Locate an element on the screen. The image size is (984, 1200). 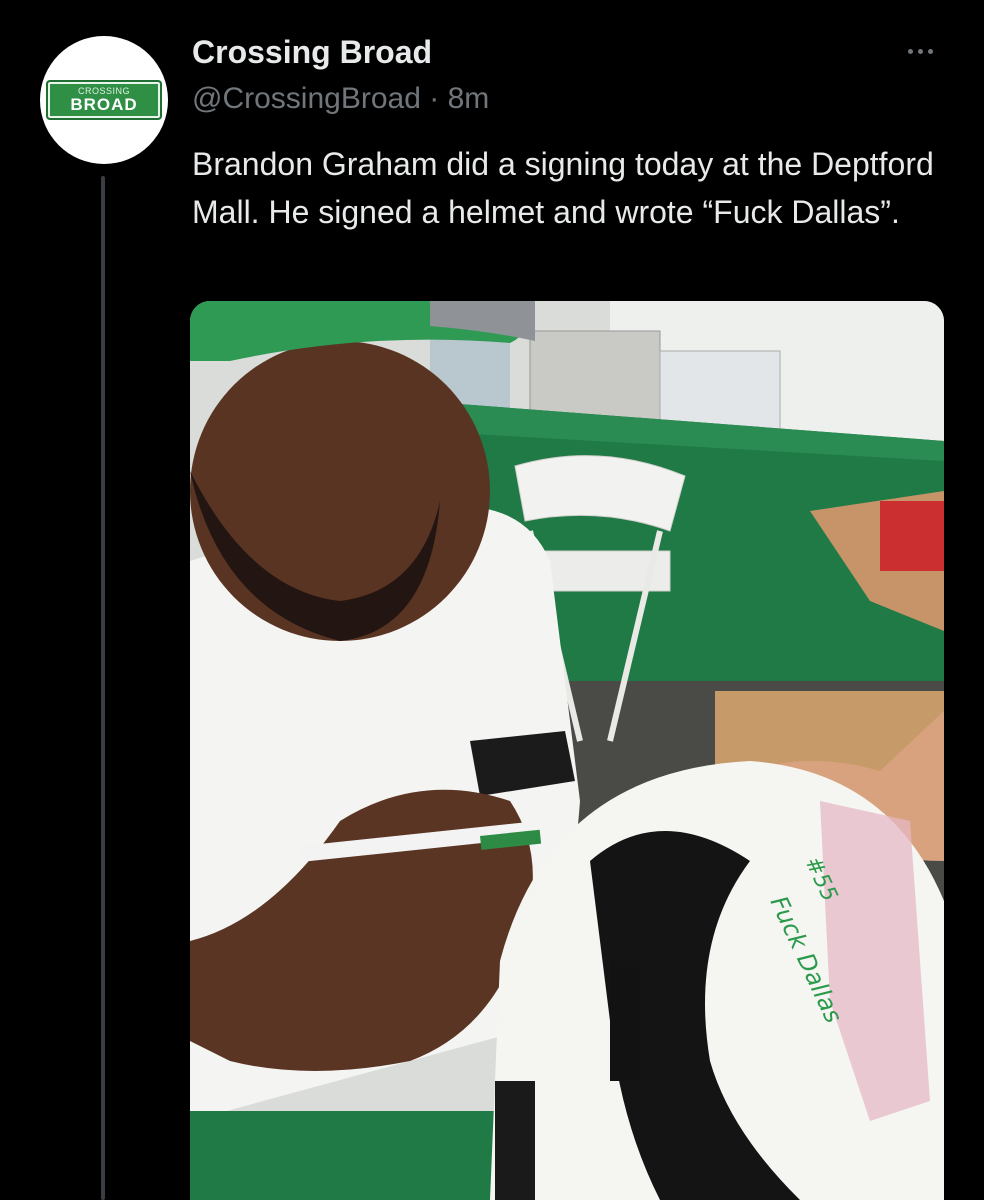
timestamp: 8m is located at coordinates (469, 98).